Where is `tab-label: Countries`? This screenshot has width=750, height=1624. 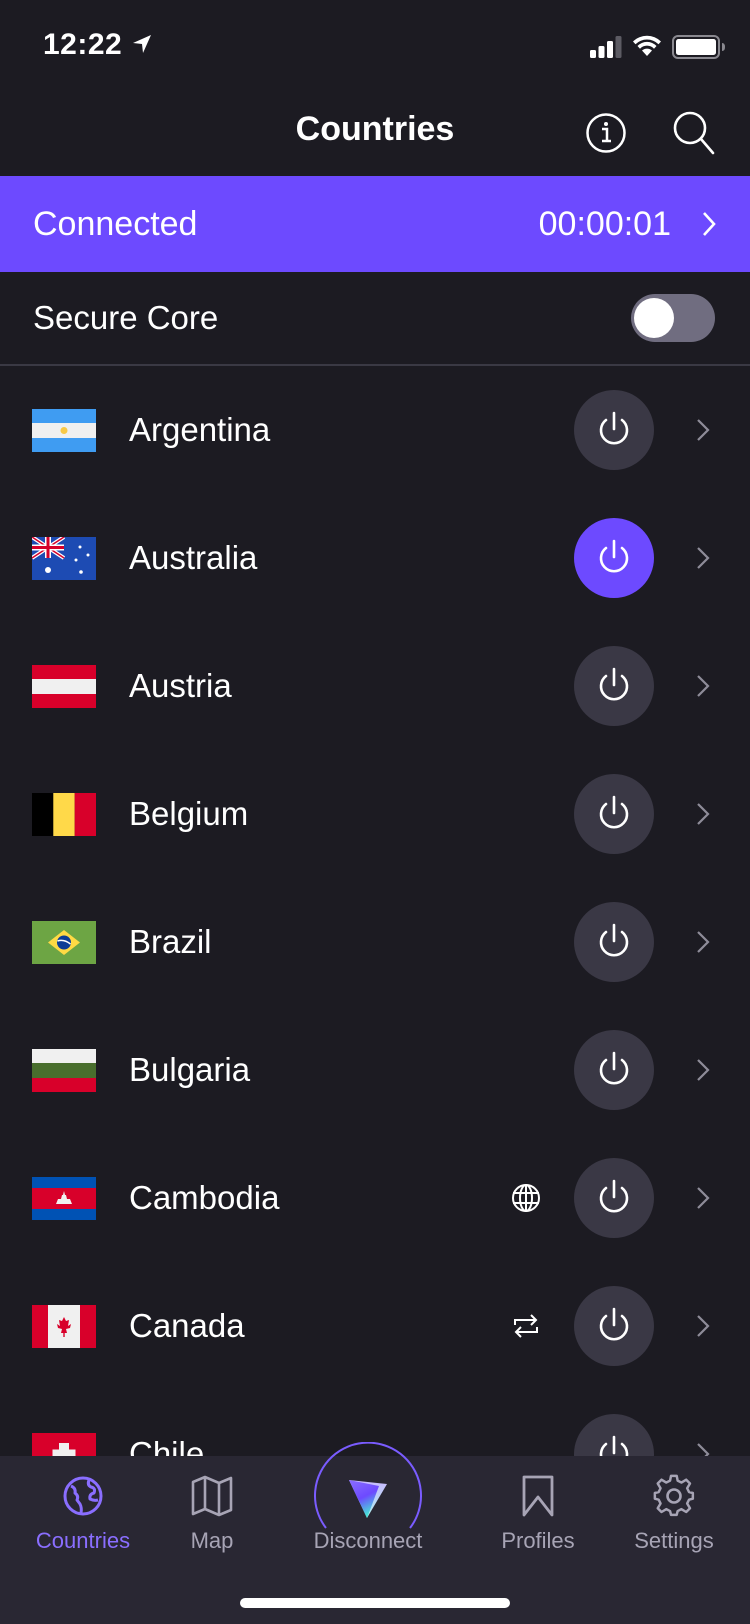 tab-label: Countries is located at coordinates (83, 1540).